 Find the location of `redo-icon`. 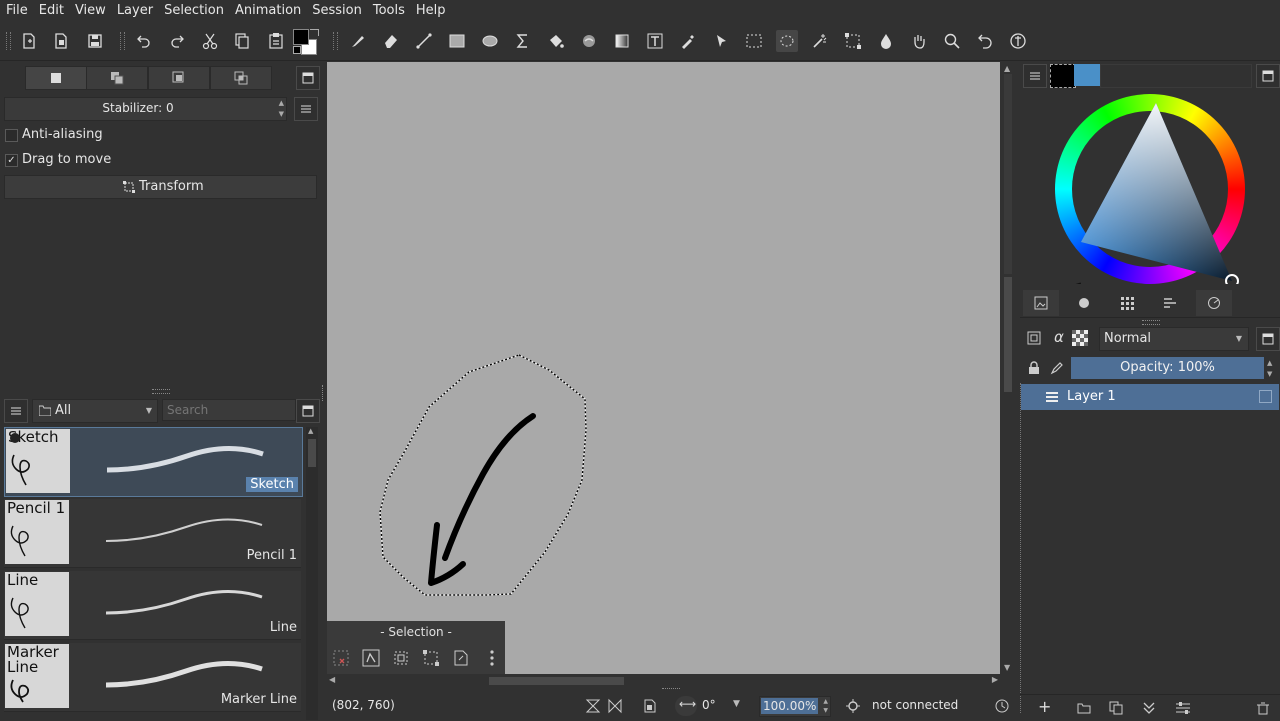

redo-icon is located at coordinates (177, 41).